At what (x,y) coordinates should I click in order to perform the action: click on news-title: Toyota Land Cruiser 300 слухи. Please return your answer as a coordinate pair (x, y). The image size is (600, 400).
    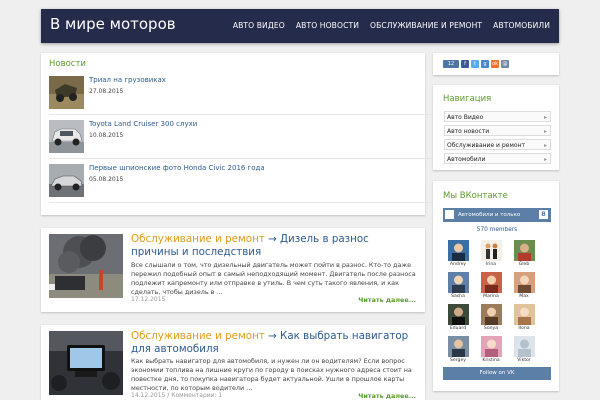
    Looking at the image, I should click on (143, 124).